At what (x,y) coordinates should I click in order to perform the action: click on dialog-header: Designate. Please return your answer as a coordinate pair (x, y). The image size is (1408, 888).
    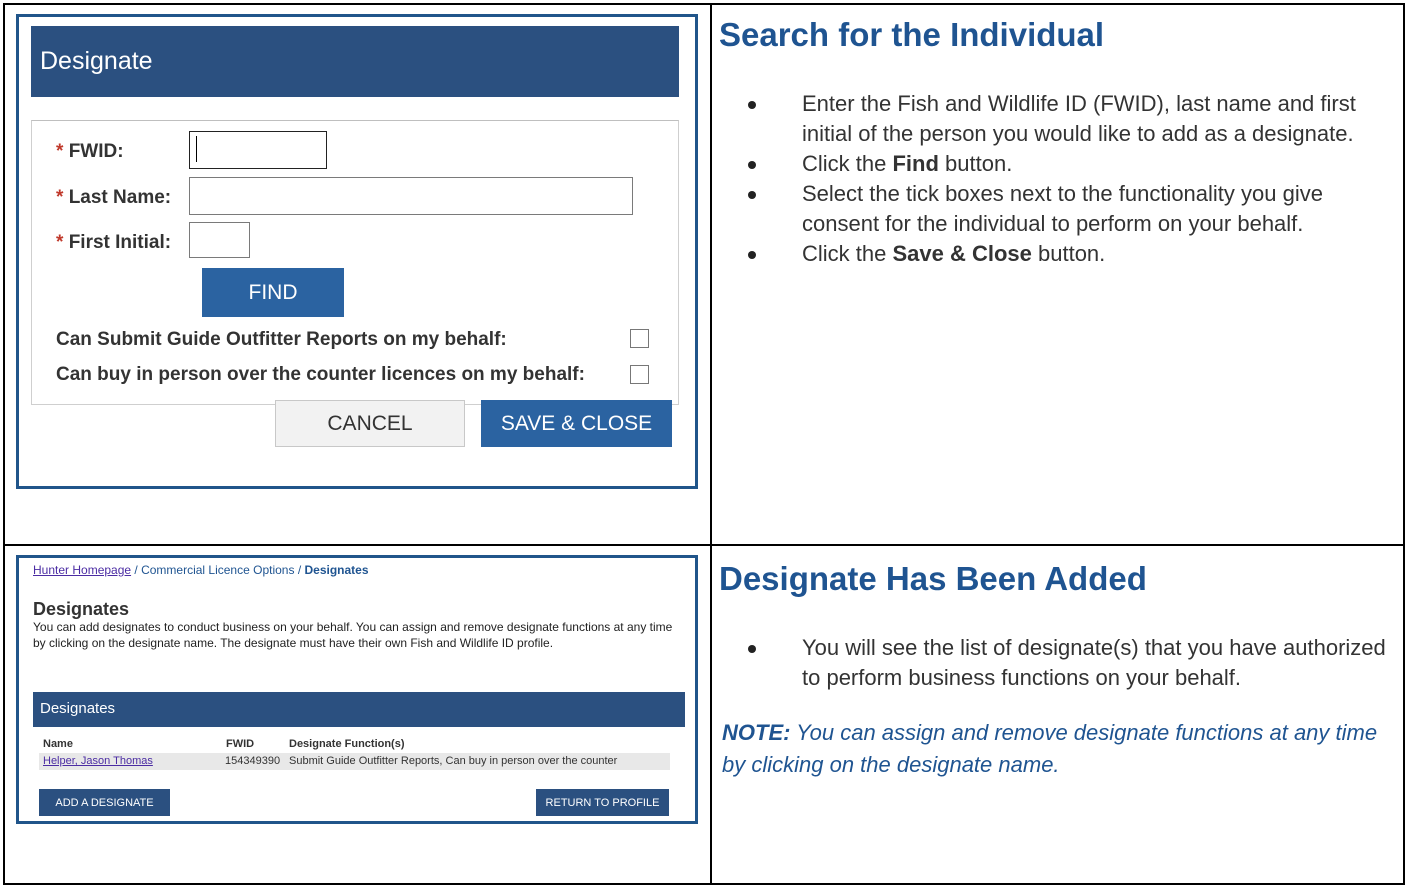
    Looking at the image, I should click on (355, 61).